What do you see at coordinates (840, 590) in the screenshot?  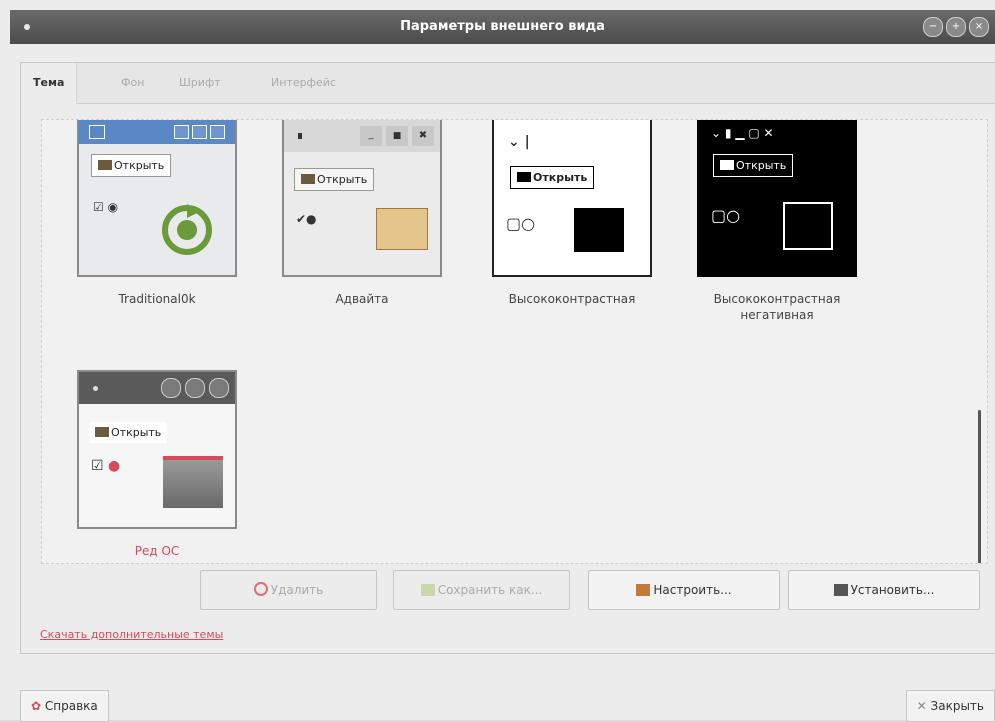 I see `install-icon` at bounding box center [840, 590].